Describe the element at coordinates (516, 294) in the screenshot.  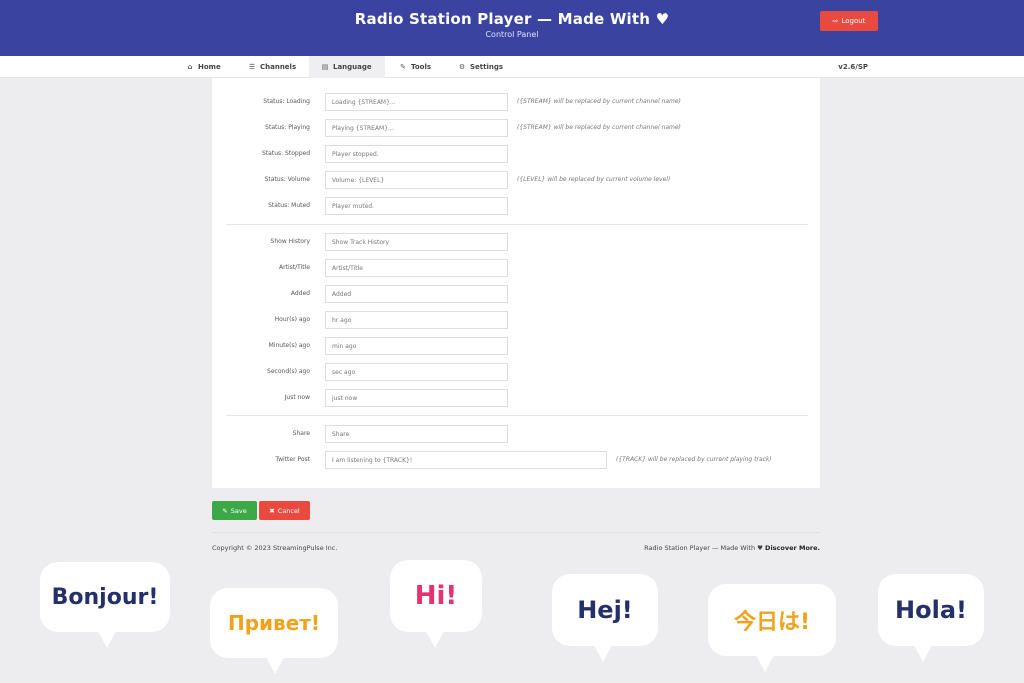
I see `row-added: Added` at that location.